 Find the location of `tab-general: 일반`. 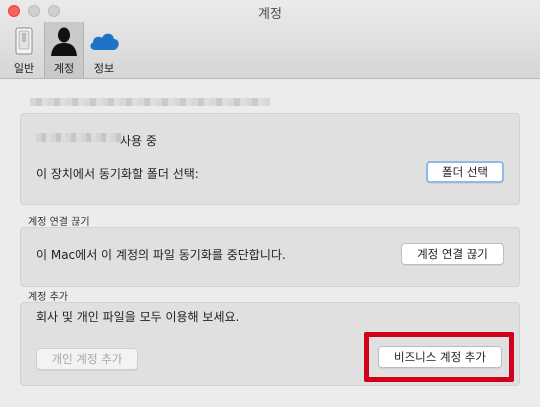

tab-general: 일반 is located at coordinates (24, 50).